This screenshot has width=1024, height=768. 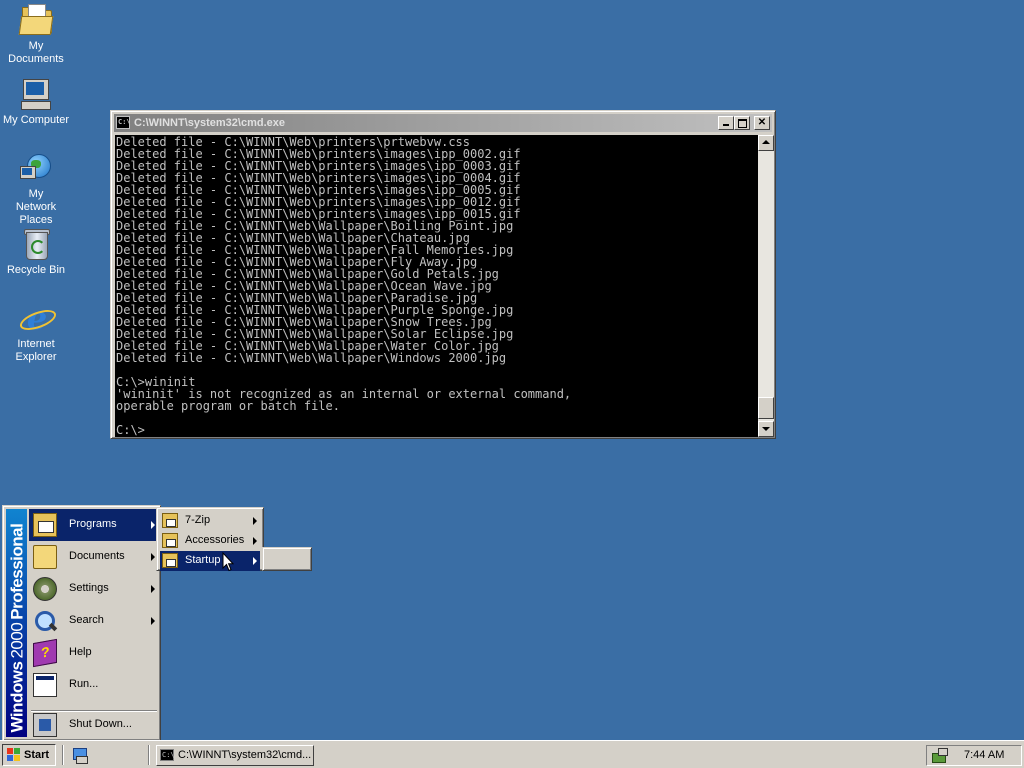 I want to click on console-line: operable program or batch file., so click(x=228, y=406).